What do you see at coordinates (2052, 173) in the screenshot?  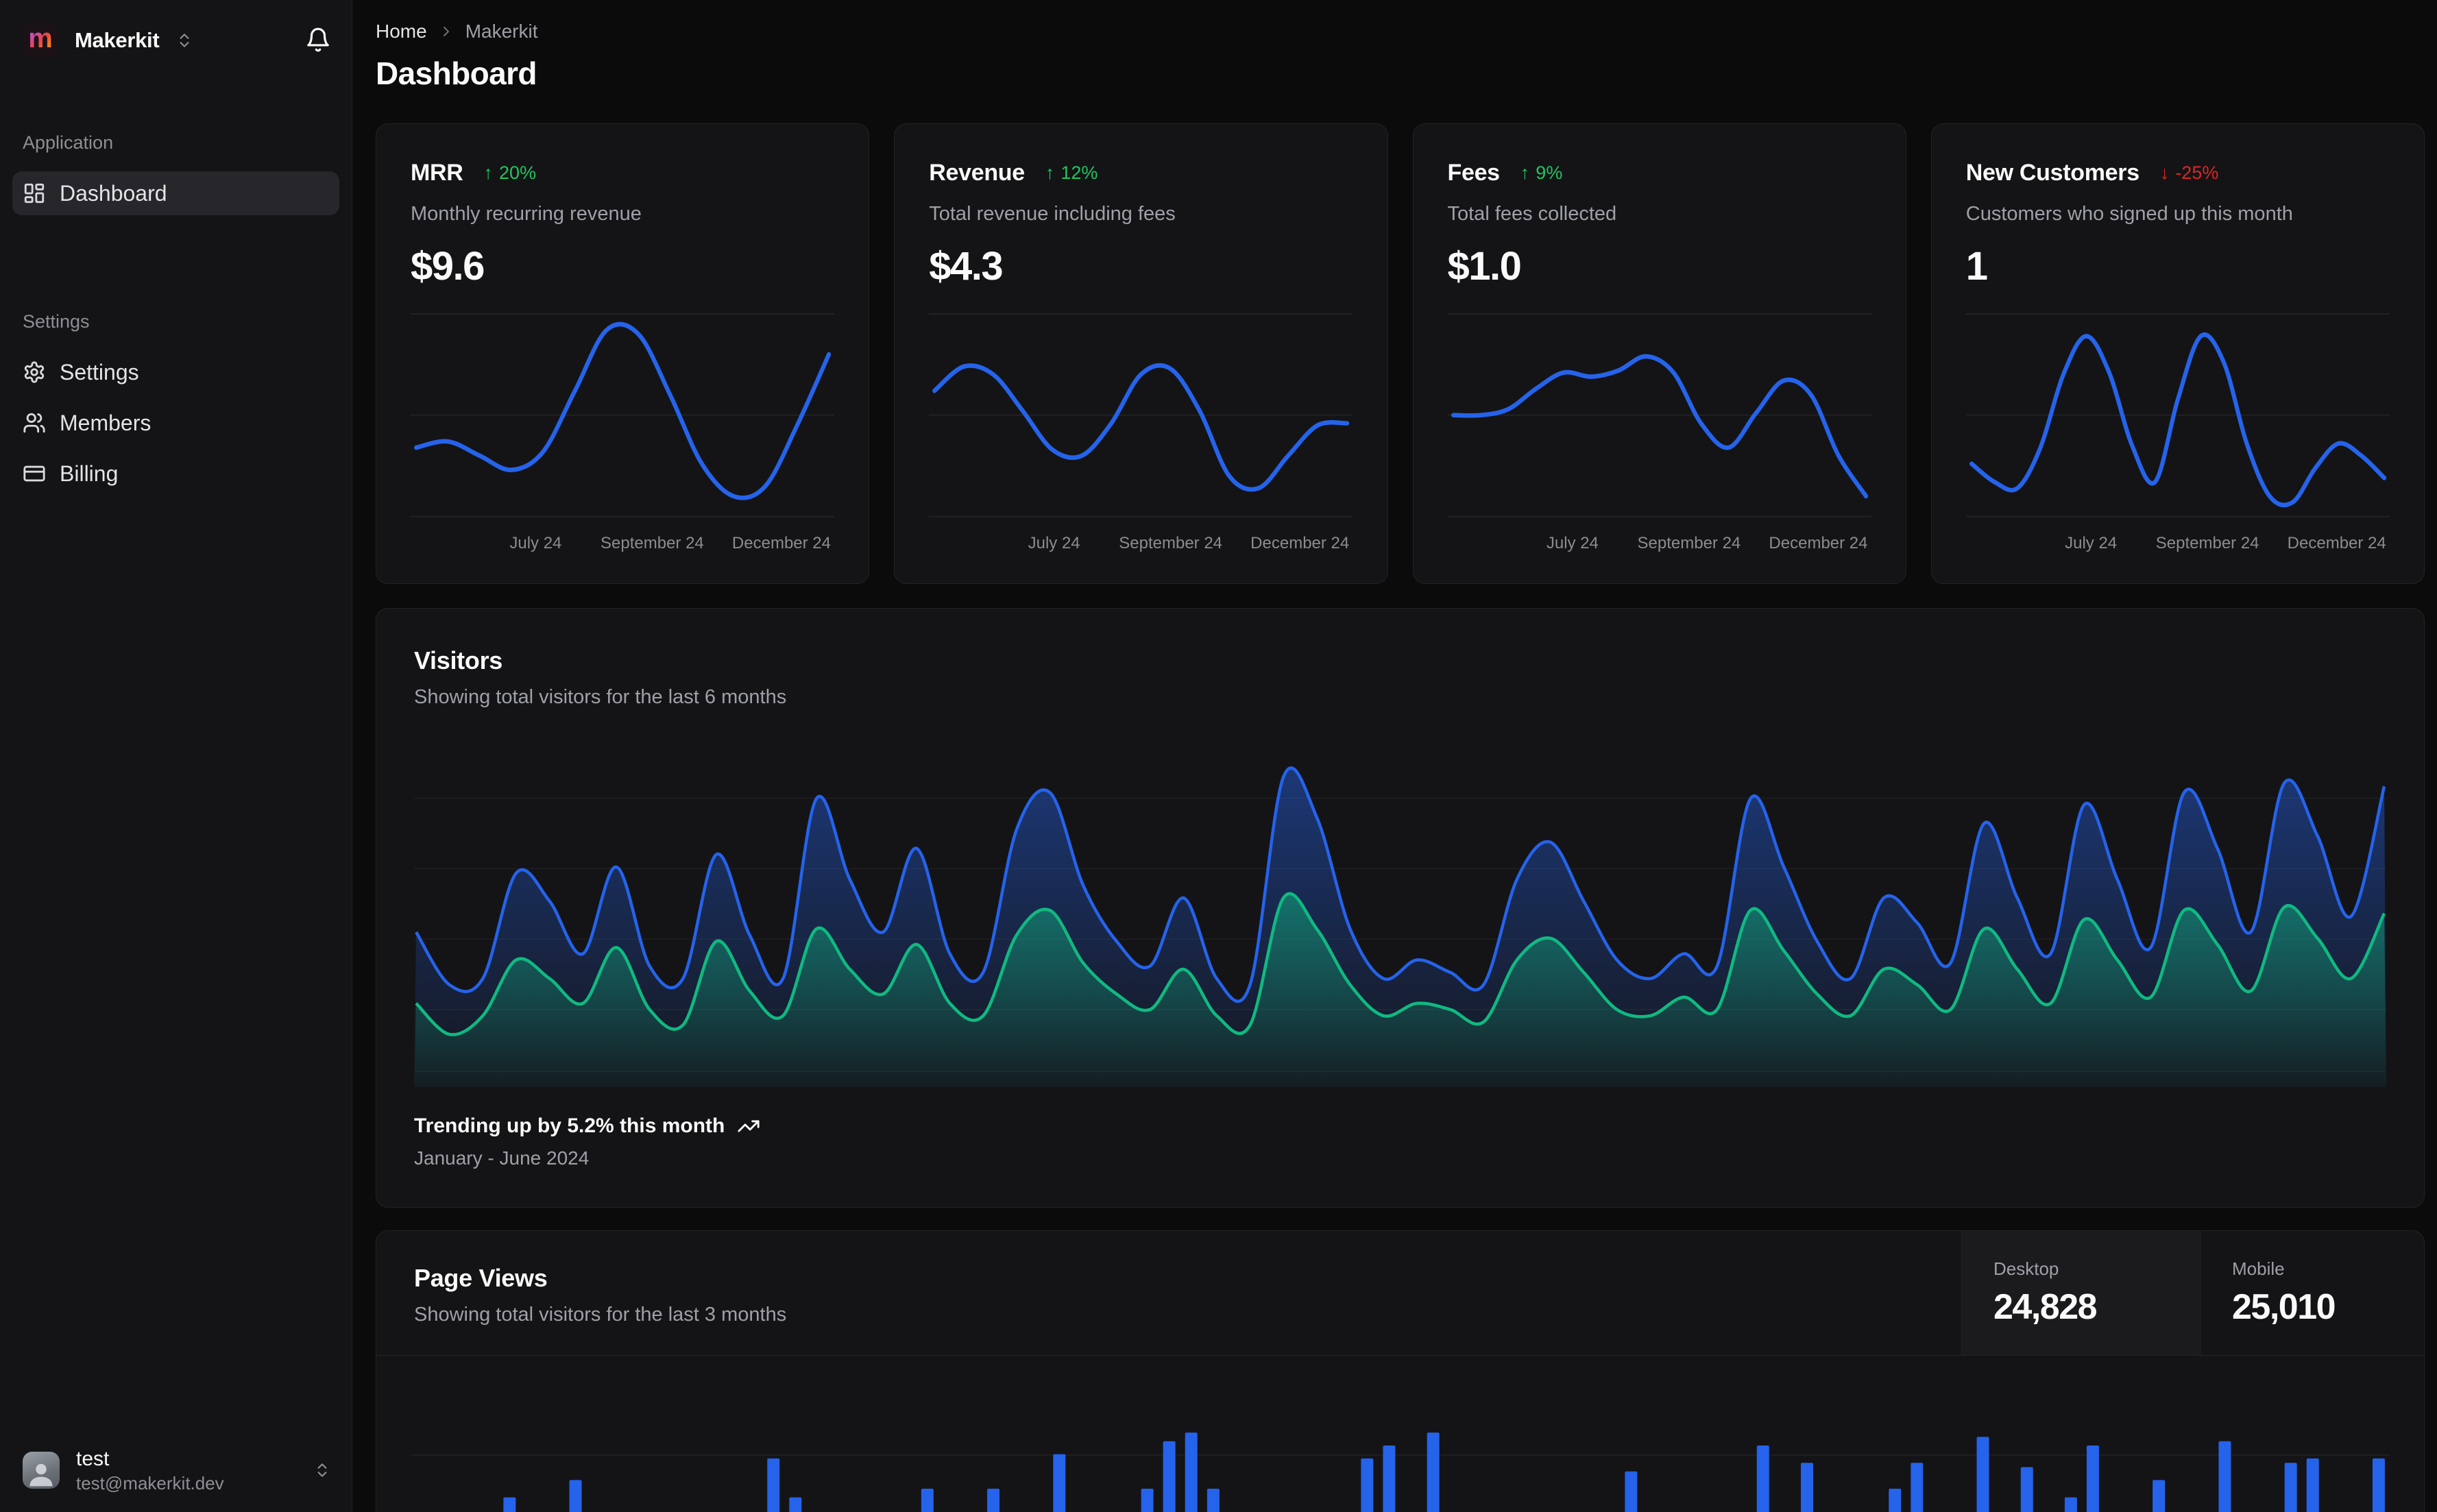 I see `stat-title: New Customers` at bounding box center [2052, 173].